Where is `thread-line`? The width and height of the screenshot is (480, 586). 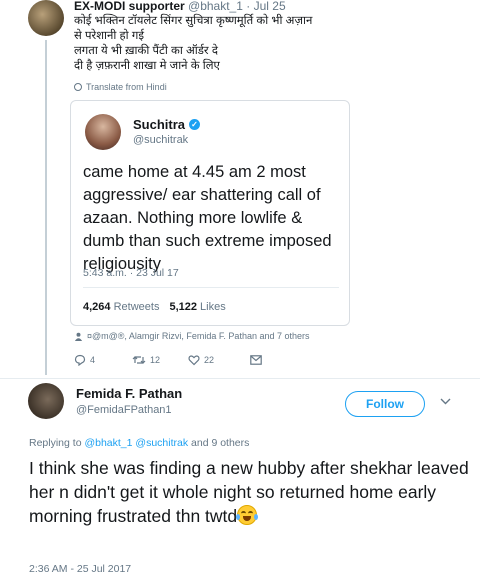
thread-line is located at coordinates (46, 207).